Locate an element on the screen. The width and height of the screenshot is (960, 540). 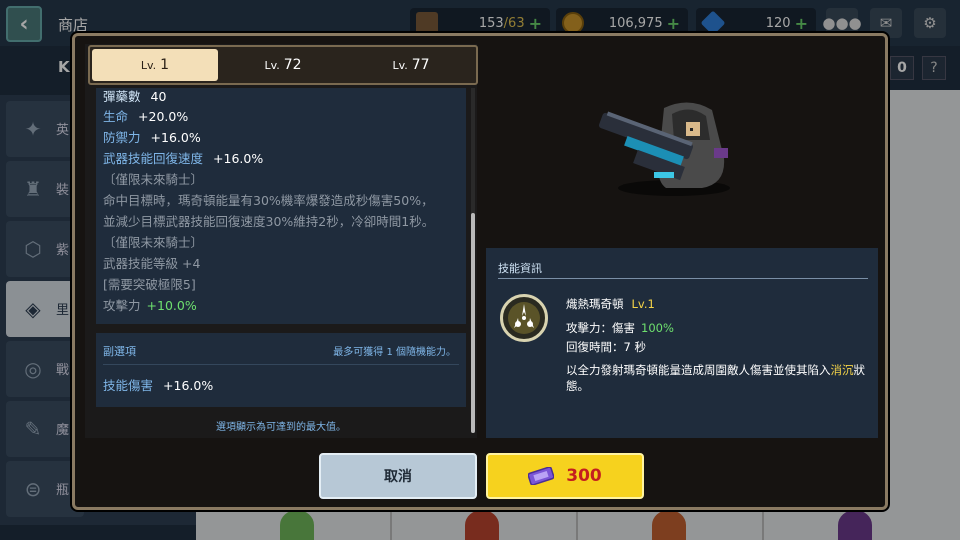
effect-description: 命中目標時，瑪奇頓能量有30%機率爆發造成秒傷害50%， is located at coordinates (268, 200).